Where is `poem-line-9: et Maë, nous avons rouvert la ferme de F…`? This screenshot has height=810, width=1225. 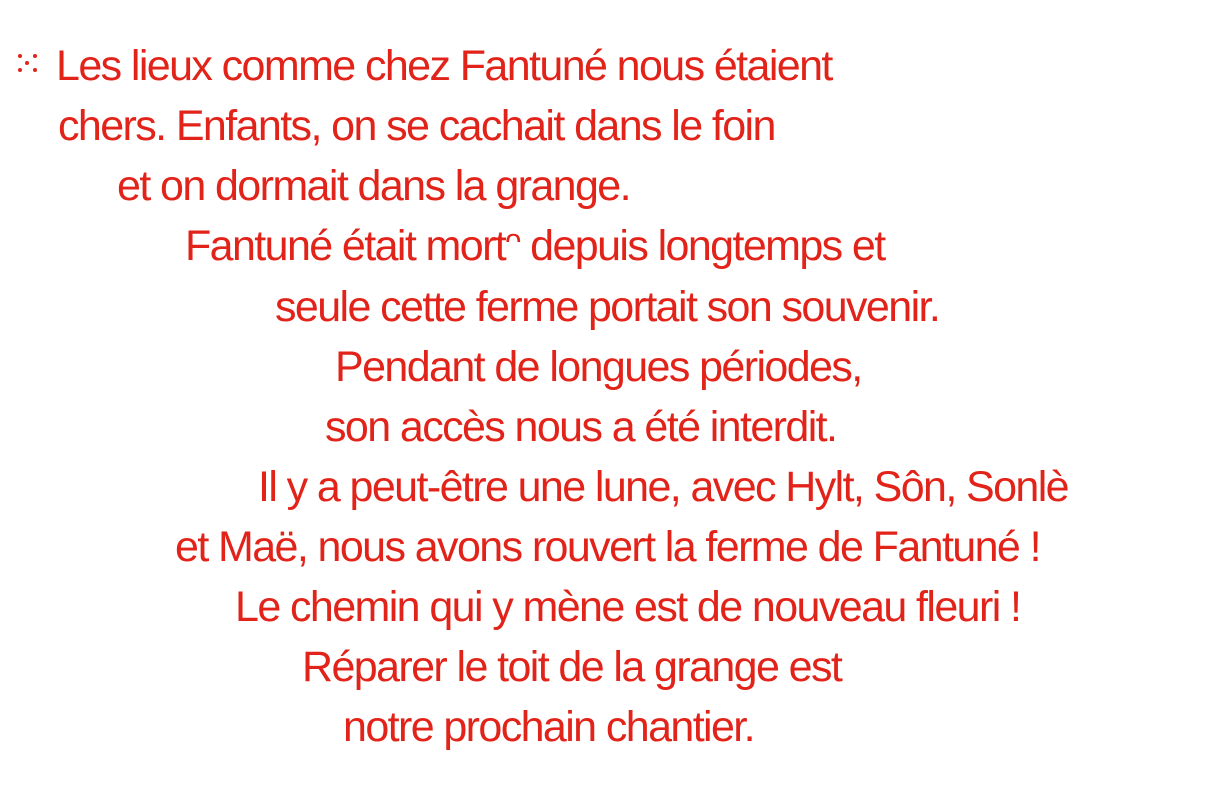
poem-line-9: et Maë, nous avons rouvert la ferme de F… is located at coordinates (608, 547).